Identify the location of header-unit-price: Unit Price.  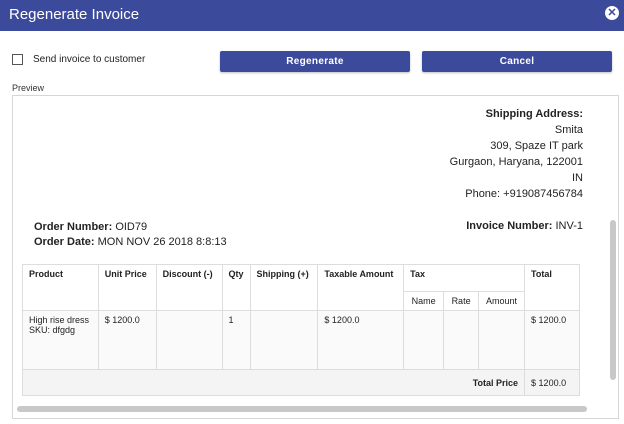
(127, 287).